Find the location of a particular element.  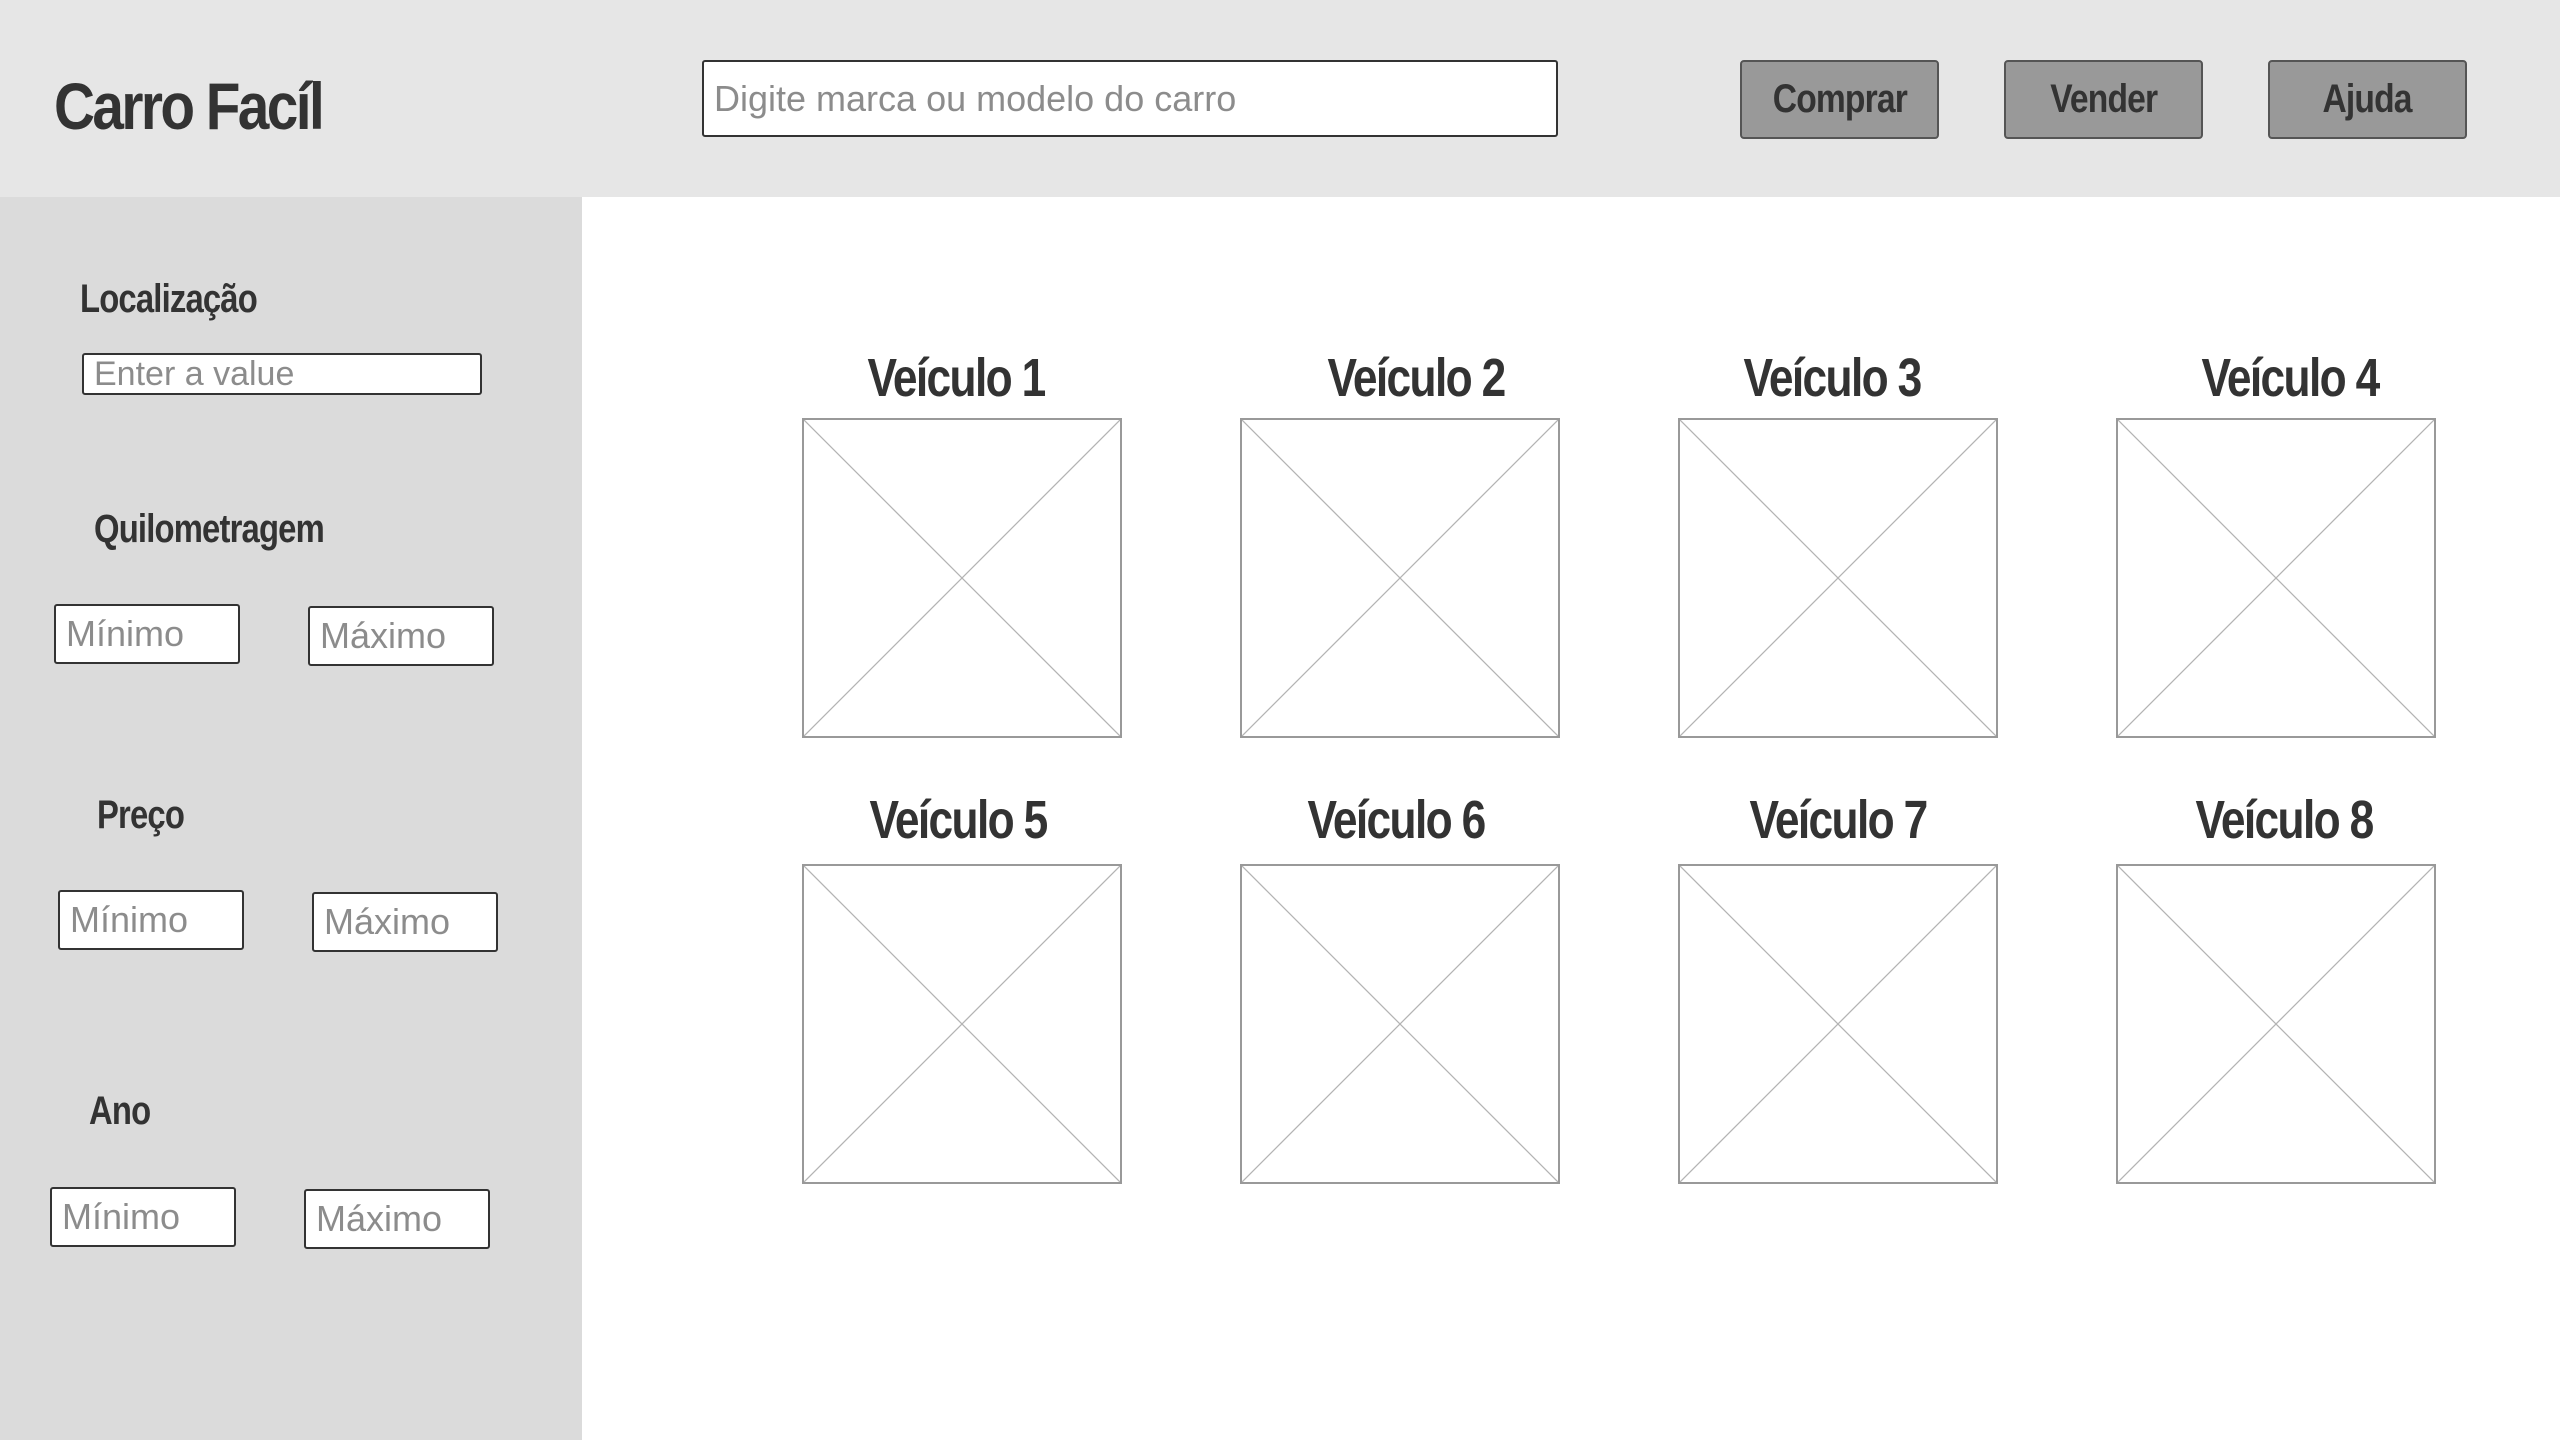

vehicle-title: Veículo 7 is located at coordinates (1838, 820).